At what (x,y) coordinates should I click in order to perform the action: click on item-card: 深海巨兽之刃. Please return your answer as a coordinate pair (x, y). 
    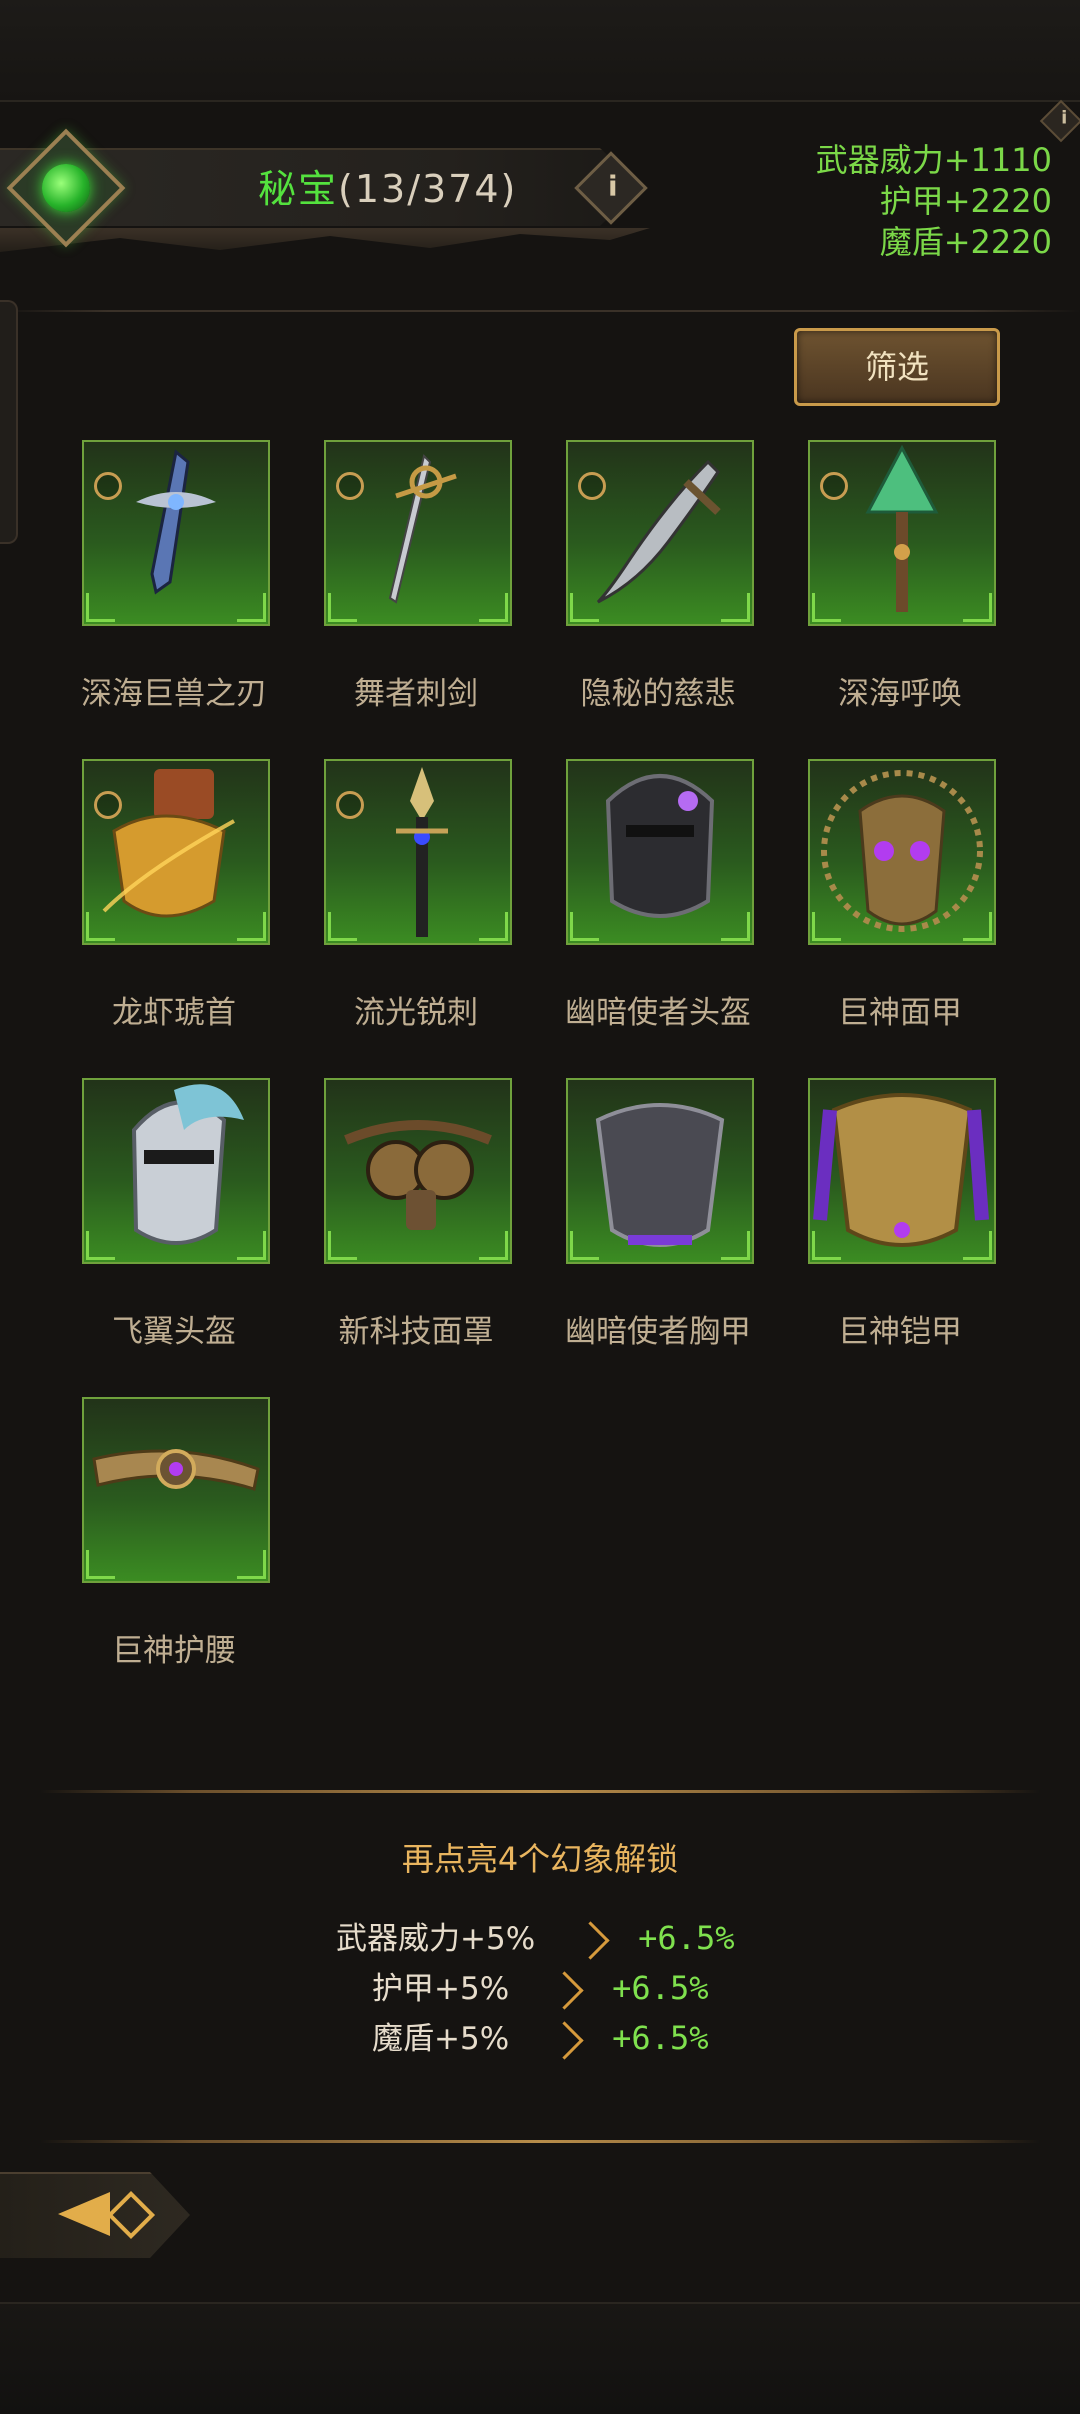
    Looking at the image, I should click on (175, 576).